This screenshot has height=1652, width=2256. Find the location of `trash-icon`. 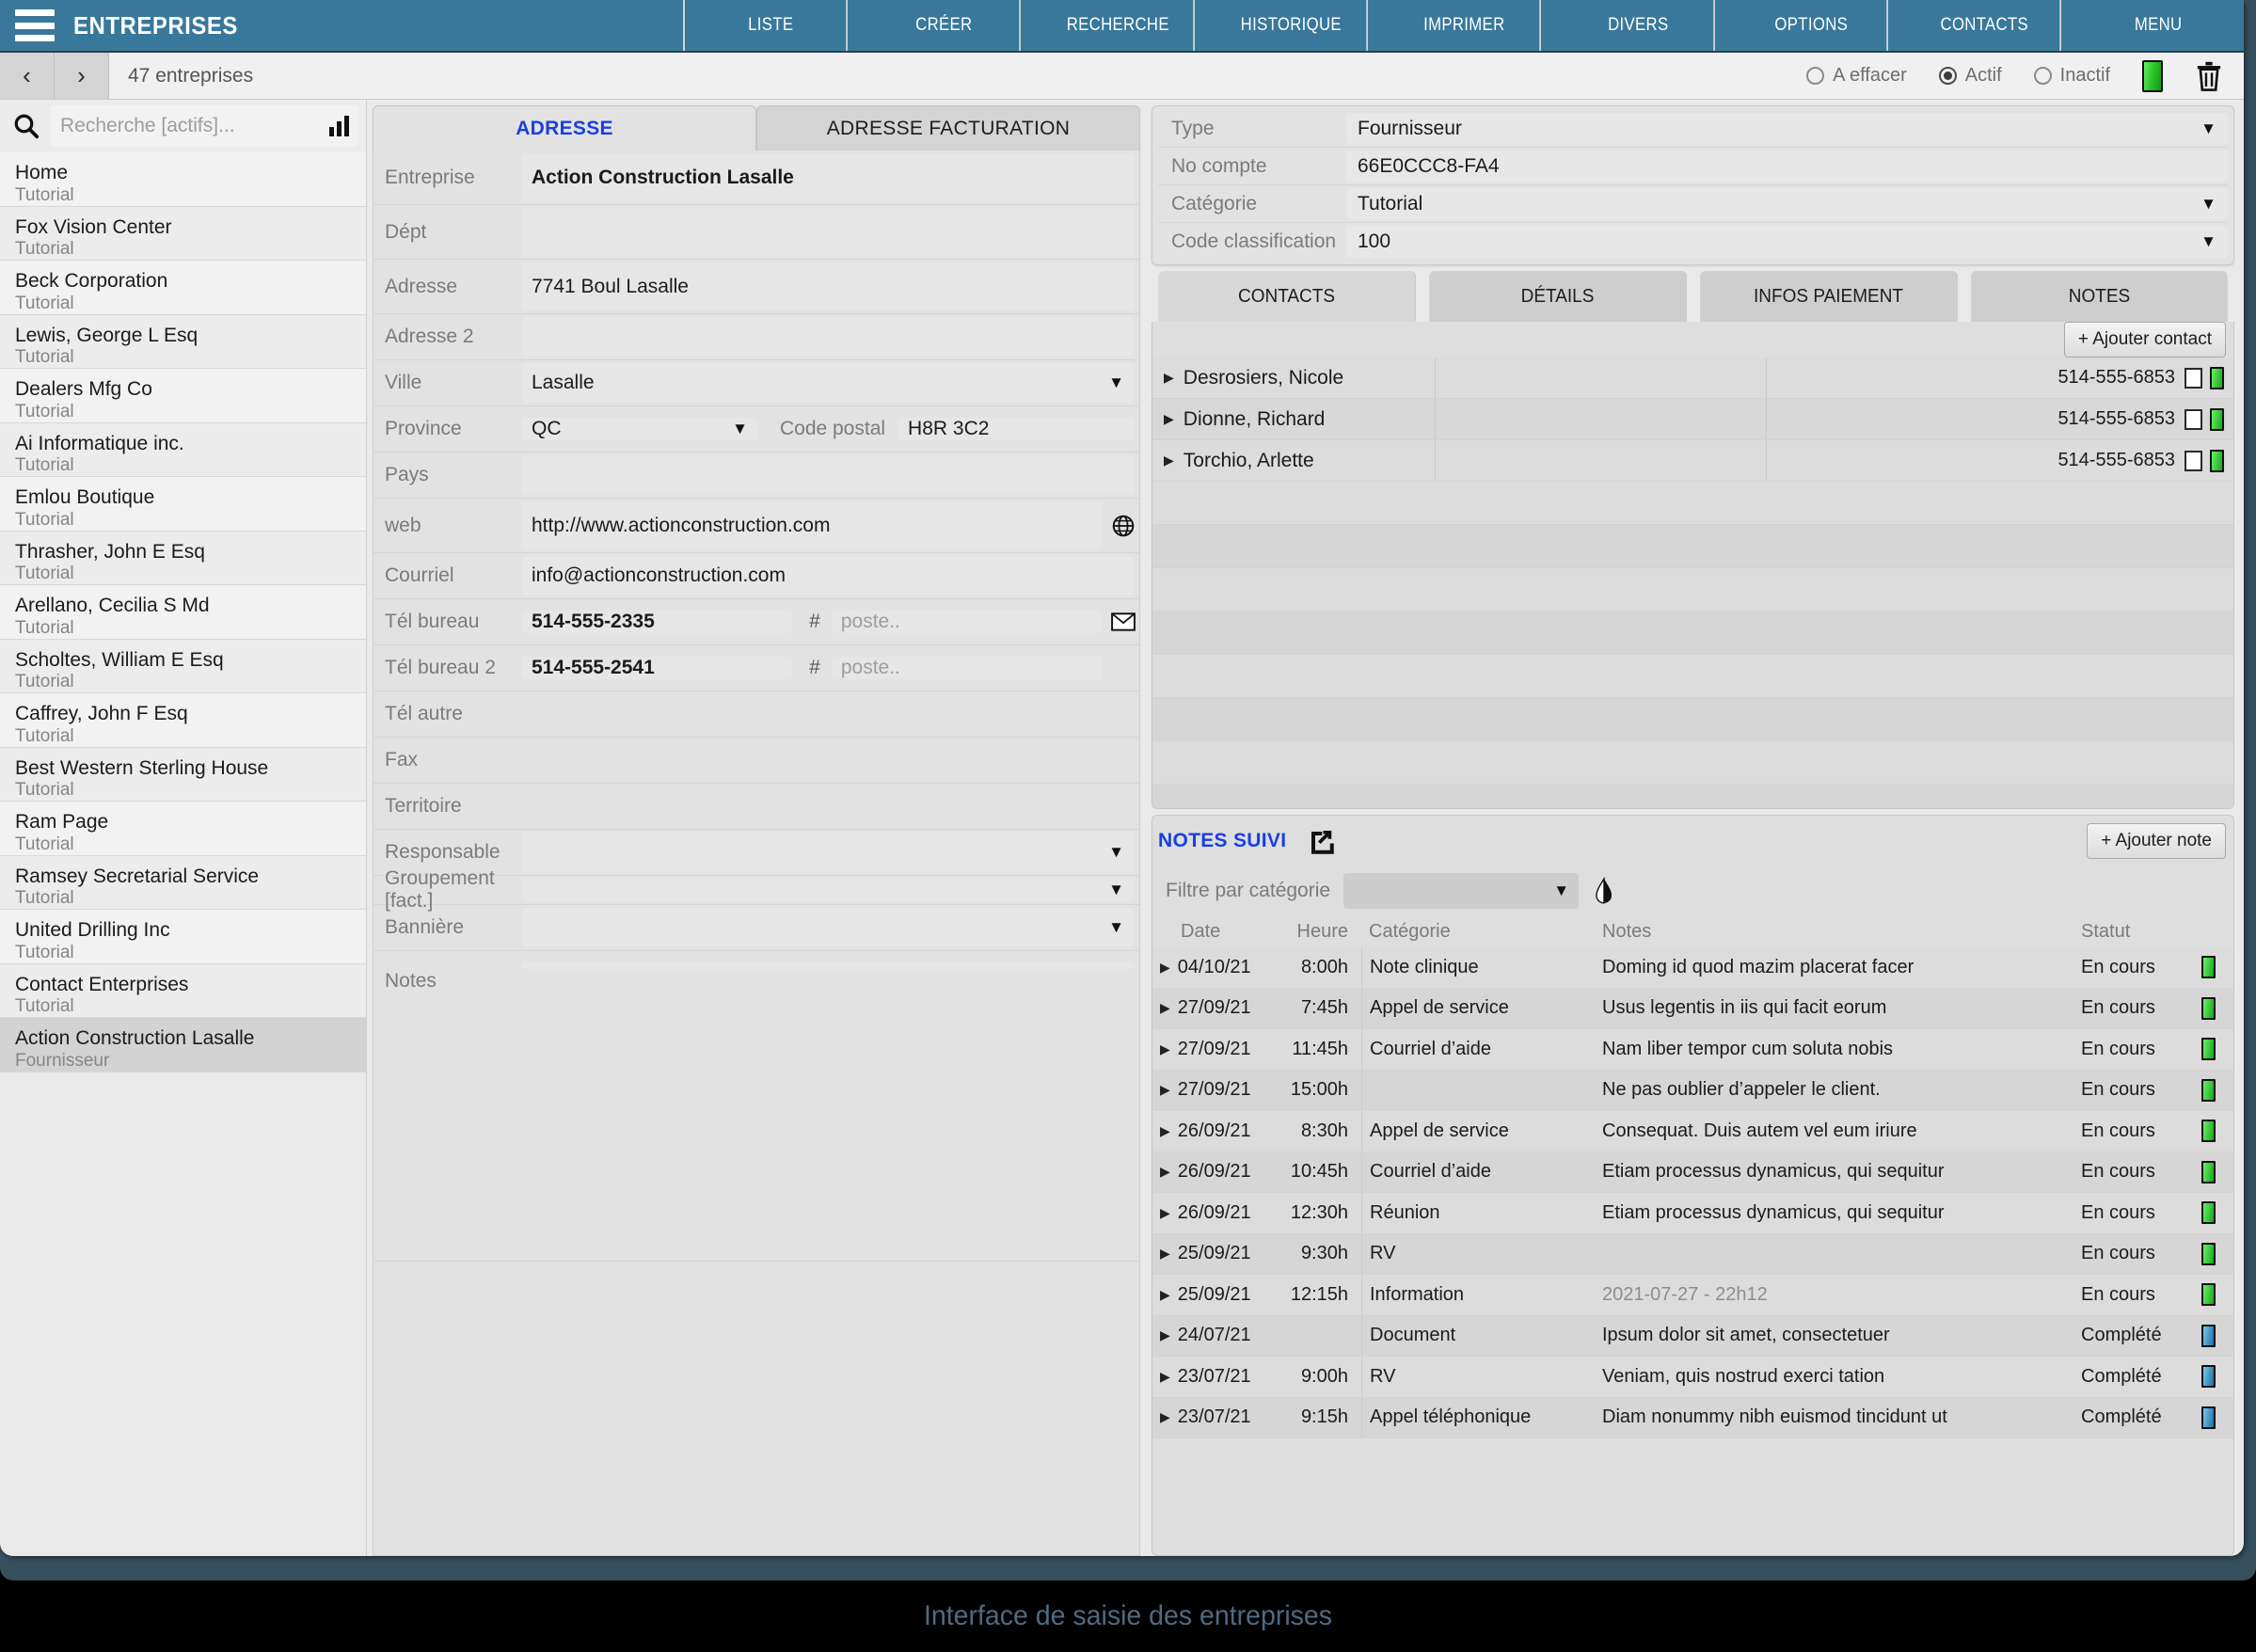

trash-icon is located at coordinates (2209, 76).